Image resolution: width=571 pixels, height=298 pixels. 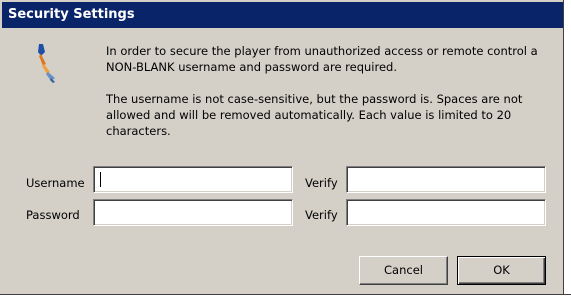 What do you see at coordinates (282, 15) in the screenshot?
I see `dialog-title: Security Settings` at bounding box center [282, 15].